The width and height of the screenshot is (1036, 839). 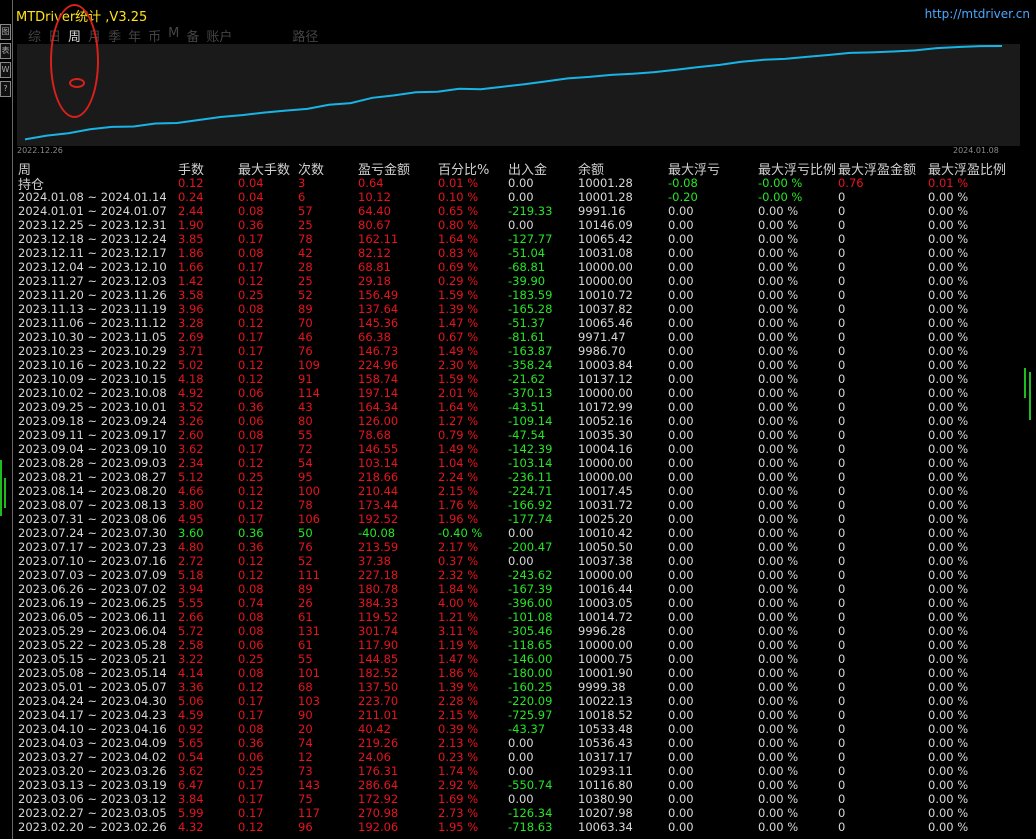 I want to click on cell-col-3: 57, so click(x=305, y=211).